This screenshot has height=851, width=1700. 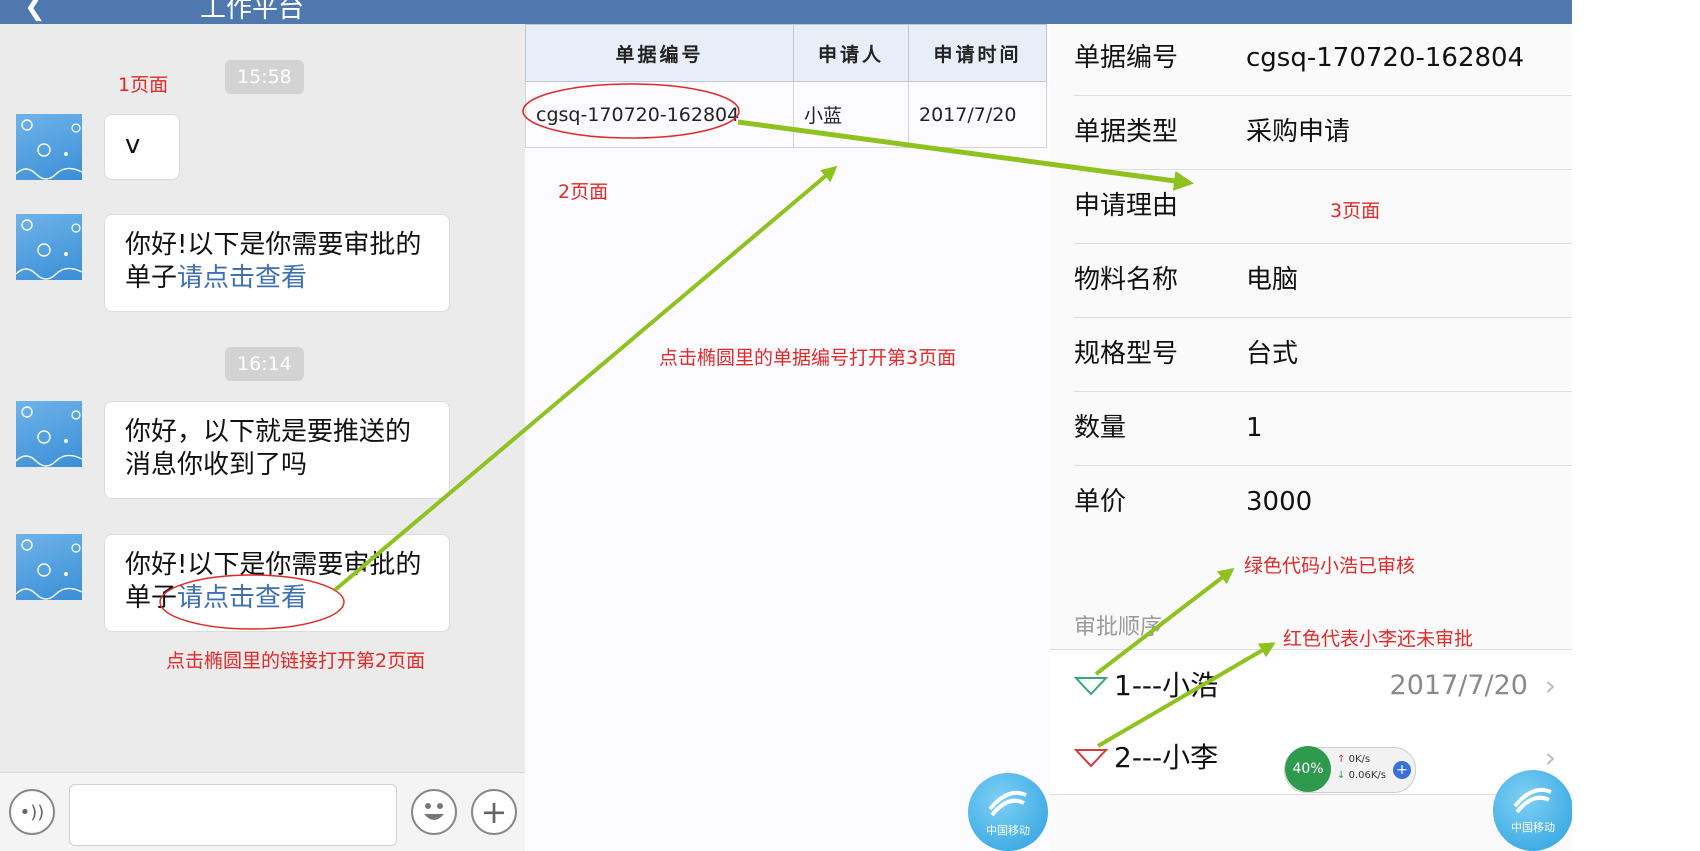 What do you see at coordinates (233, 815) in the screenshot?
I see `message-input` at bounding box center [233, 815].